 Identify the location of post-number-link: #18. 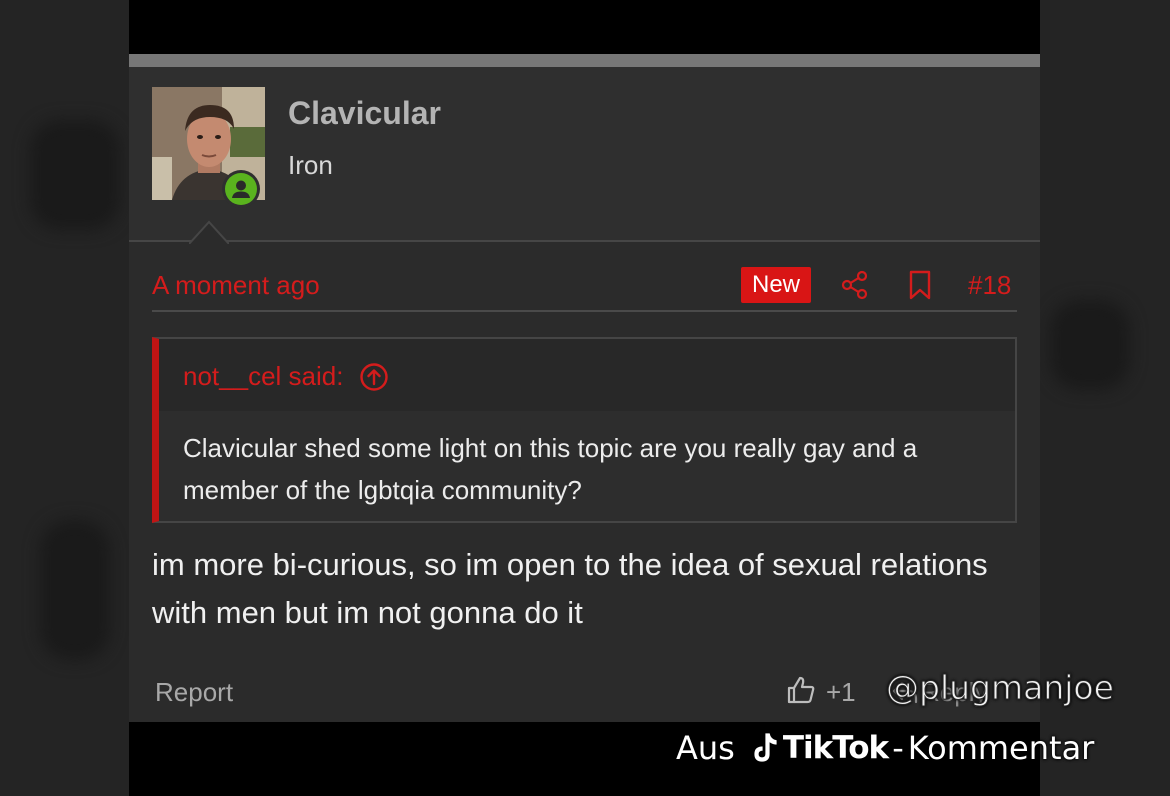
(989, 285).